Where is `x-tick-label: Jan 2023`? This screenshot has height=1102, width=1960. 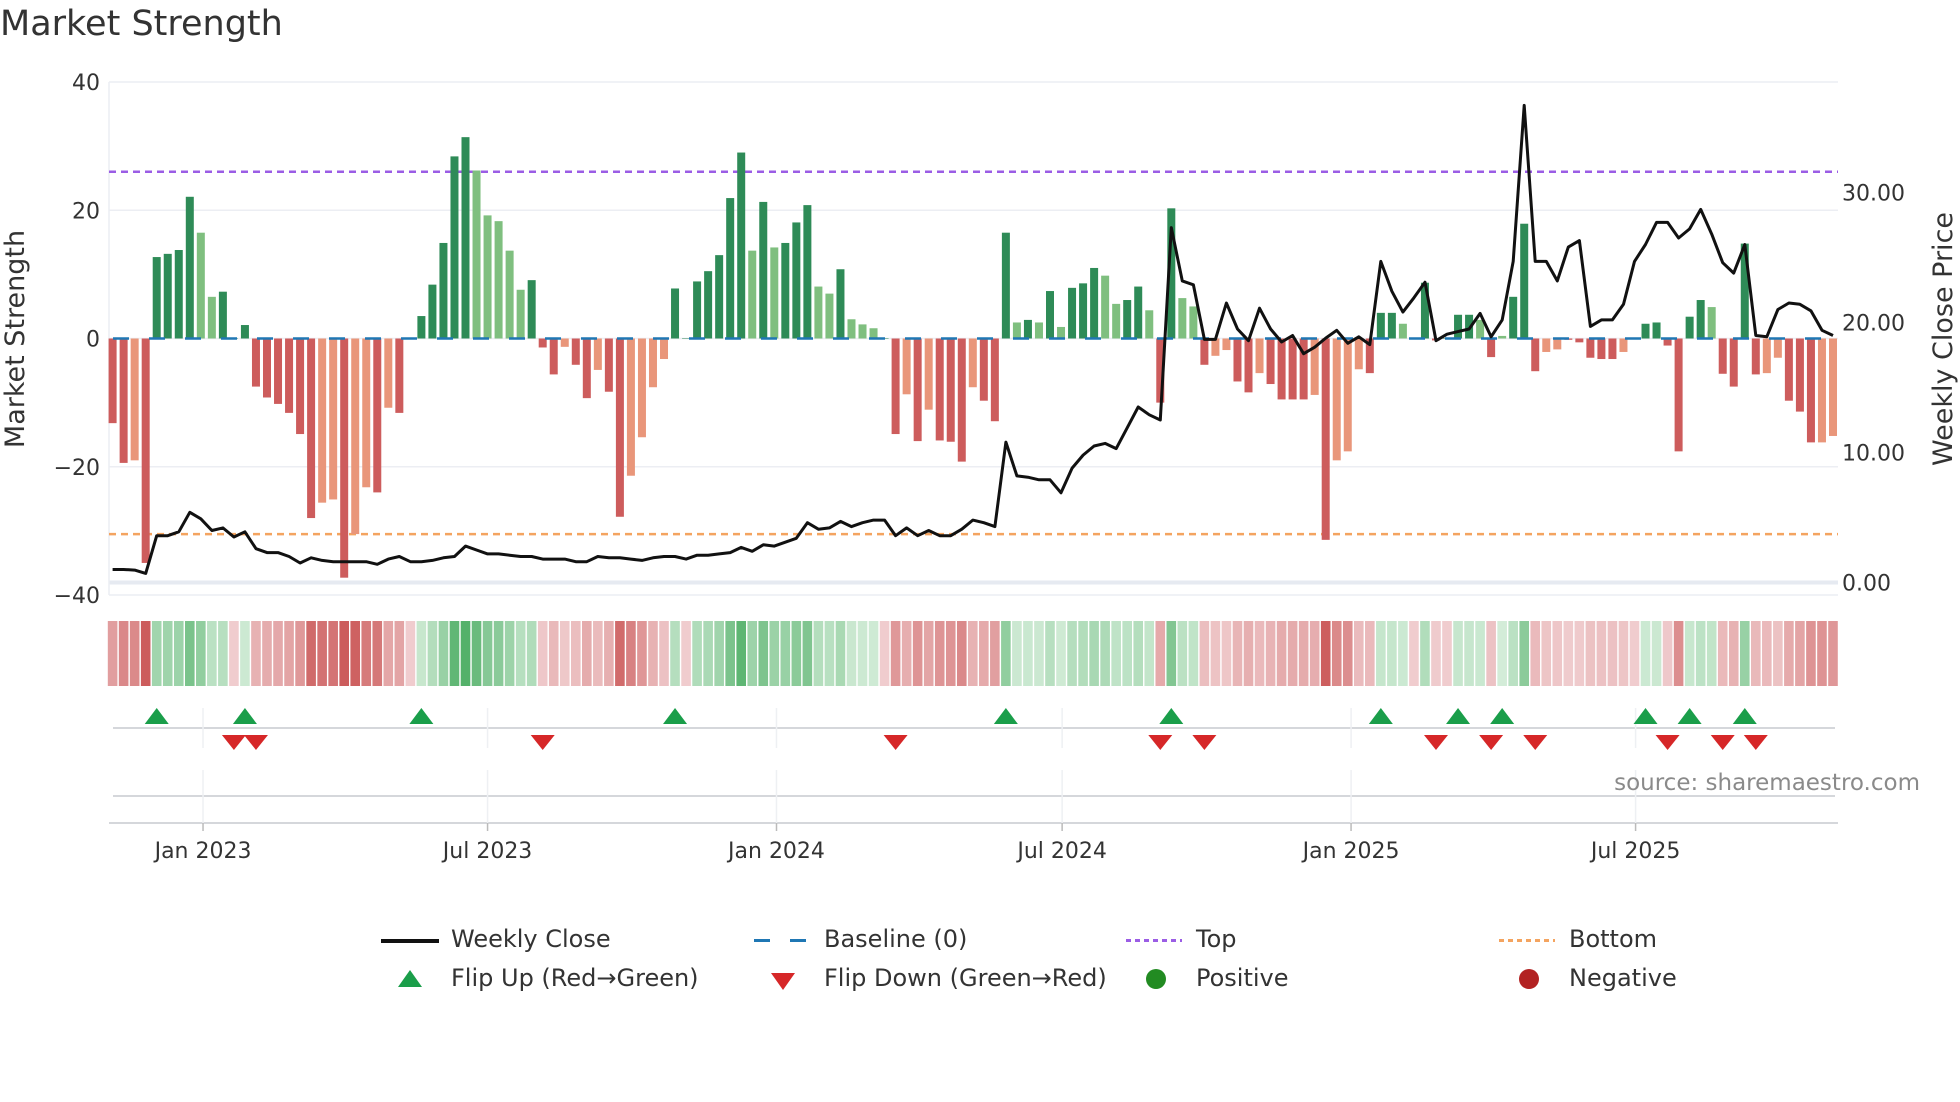
x-tick-label: Jan 2023 is located at coordinates (202, 851).